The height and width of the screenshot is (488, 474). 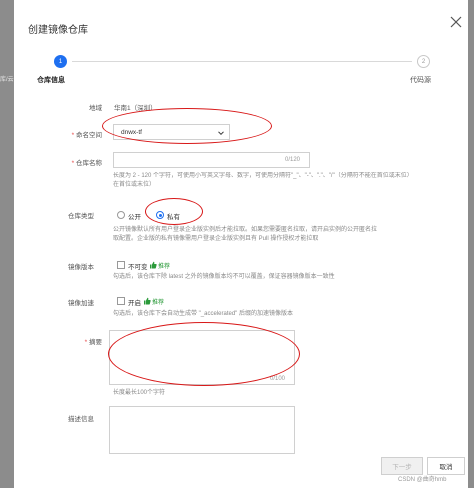 I want to click on description-label: 描述信息, so click(x=81, y=419).